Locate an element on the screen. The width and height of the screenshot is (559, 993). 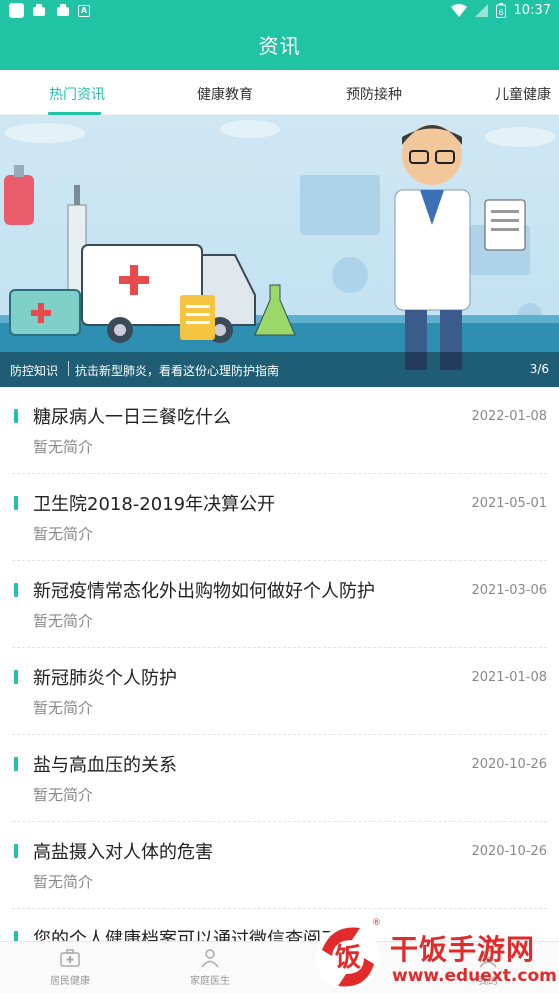
news-item: 新冠肺炎个人防护 2021-01-08 暂无简介 is located at coordinates (279, 691).